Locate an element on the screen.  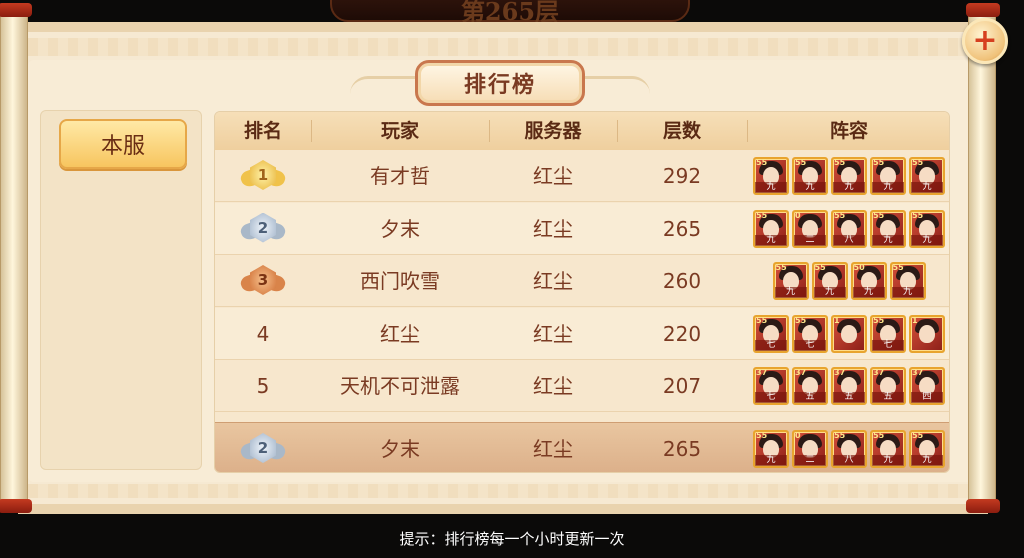
table-row: 5 天机不可泄露 红尘 207 37 七 37 五 37 五 37 五 37 四 is located at coordinates (582, 386).